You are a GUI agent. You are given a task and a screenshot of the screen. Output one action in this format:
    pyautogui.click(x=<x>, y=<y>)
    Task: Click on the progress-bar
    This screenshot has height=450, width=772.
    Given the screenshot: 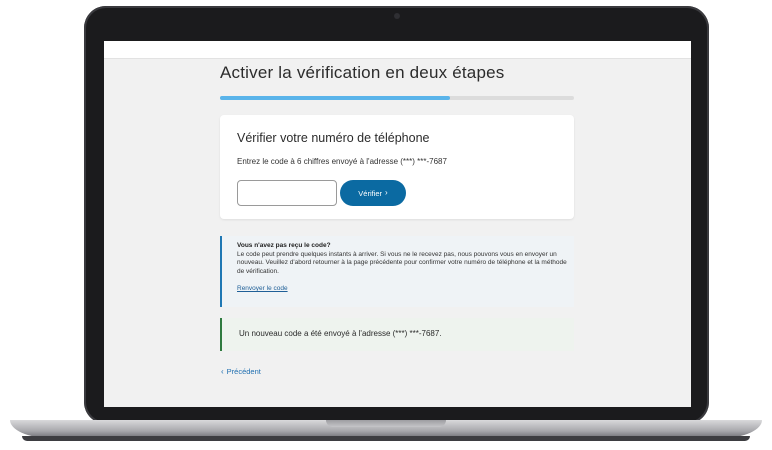 What is the action you would take?
    pyautogui.click(x=397, y=98)
    